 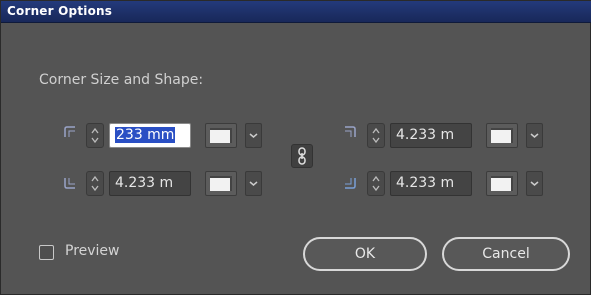 What do you see at coordinates (296, 12) in the screenshot?
I see `title-bar: Corner Options` at bounding box center [296, 12].